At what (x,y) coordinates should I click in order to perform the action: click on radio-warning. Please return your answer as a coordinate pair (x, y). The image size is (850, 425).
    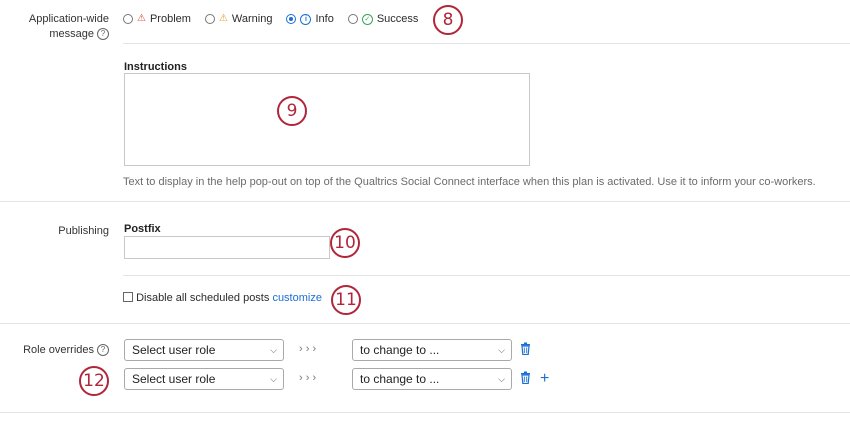
    Looking at the image, I should click on (209, 19).